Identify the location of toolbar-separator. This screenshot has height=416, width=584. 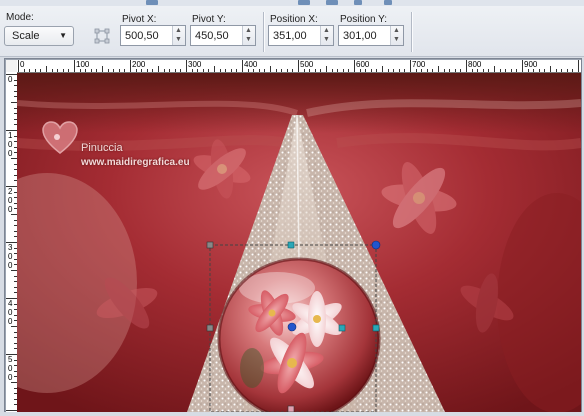
(263, 32).